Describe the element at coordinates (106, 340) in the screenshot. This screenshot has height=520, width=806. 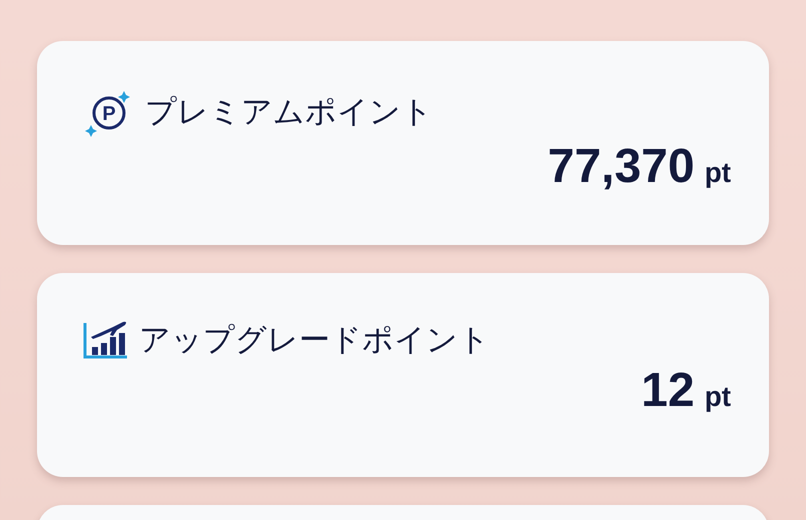
I see `bar-chart-plane-icon` at that location.